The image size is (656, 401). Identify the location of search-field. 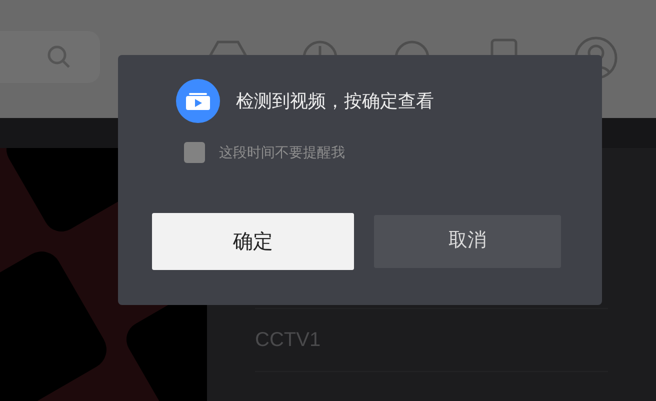
(50, 57).